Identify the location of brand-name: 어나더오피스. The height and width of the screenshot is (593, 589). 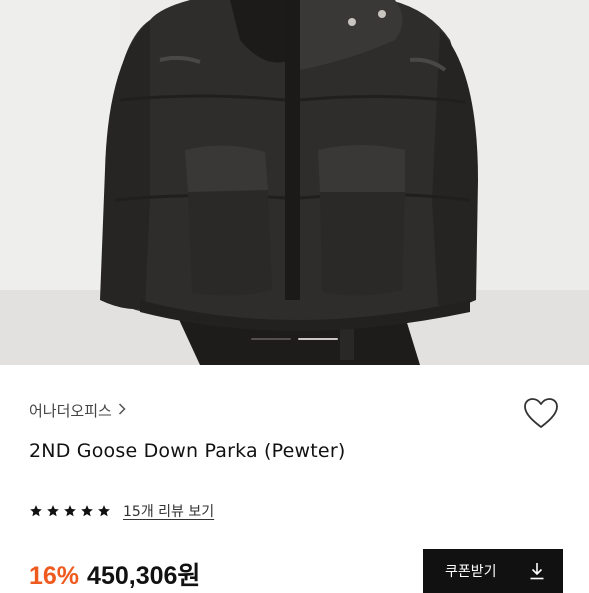
(70, 410).